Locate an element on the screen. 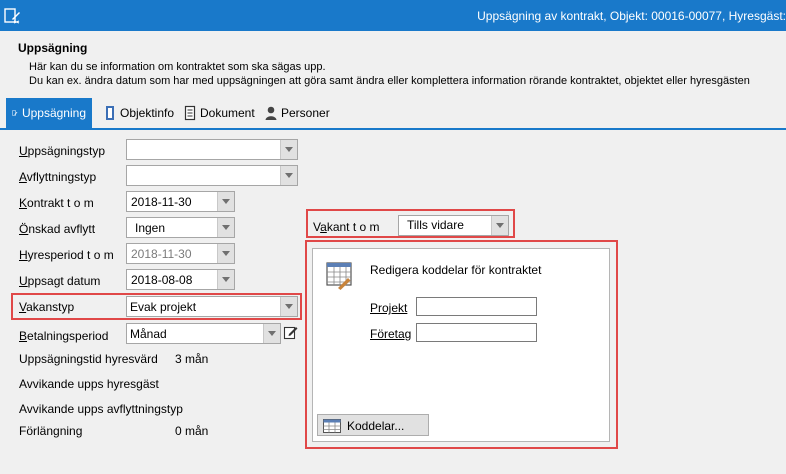  hyresperiod-tom-date: 2018-11-30 is located at coordinates (180, 253).